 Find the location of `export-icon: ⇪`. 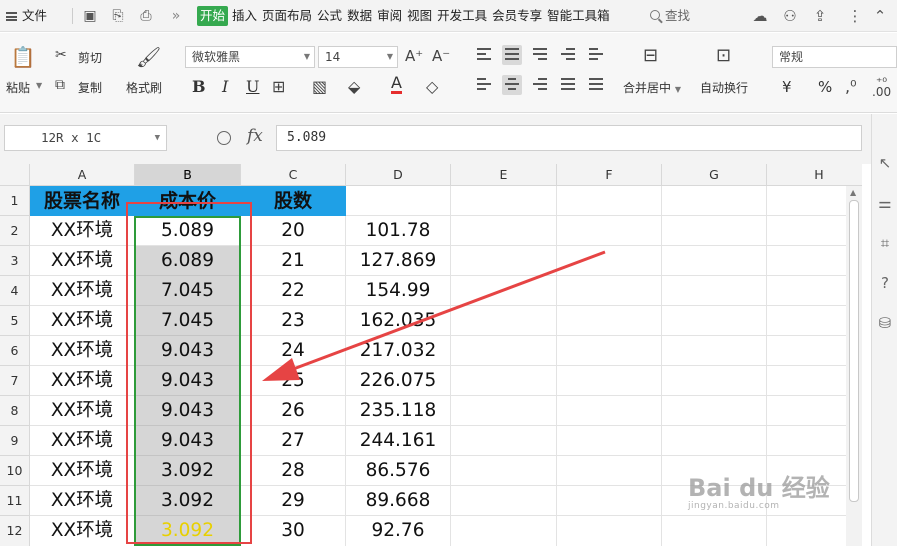

export-icon: ⇪ is located at coordinates (820, 16).